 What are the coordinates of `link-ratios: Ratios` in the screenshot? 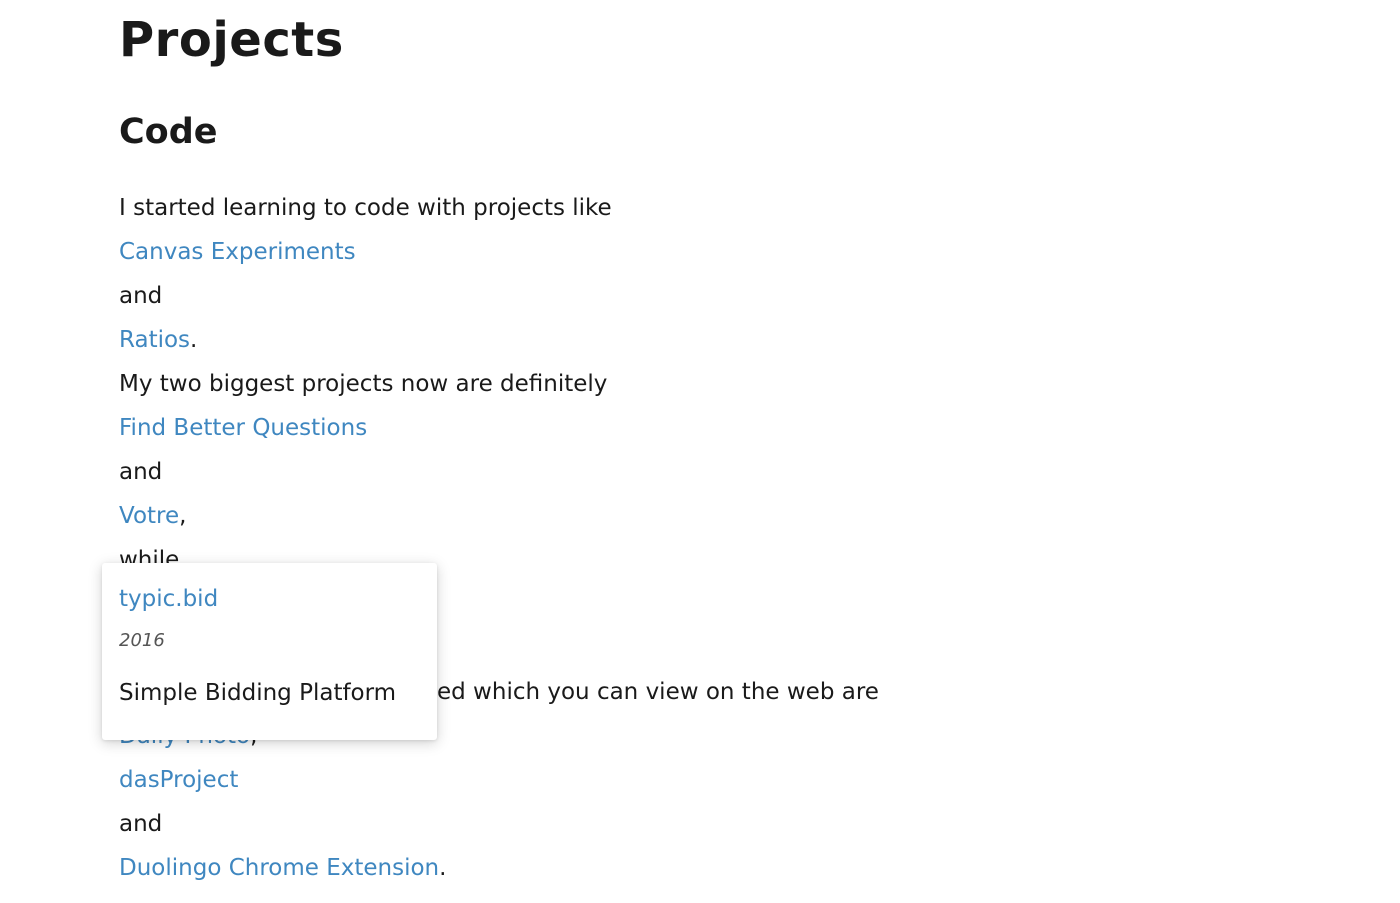 It's located at (154, 340).